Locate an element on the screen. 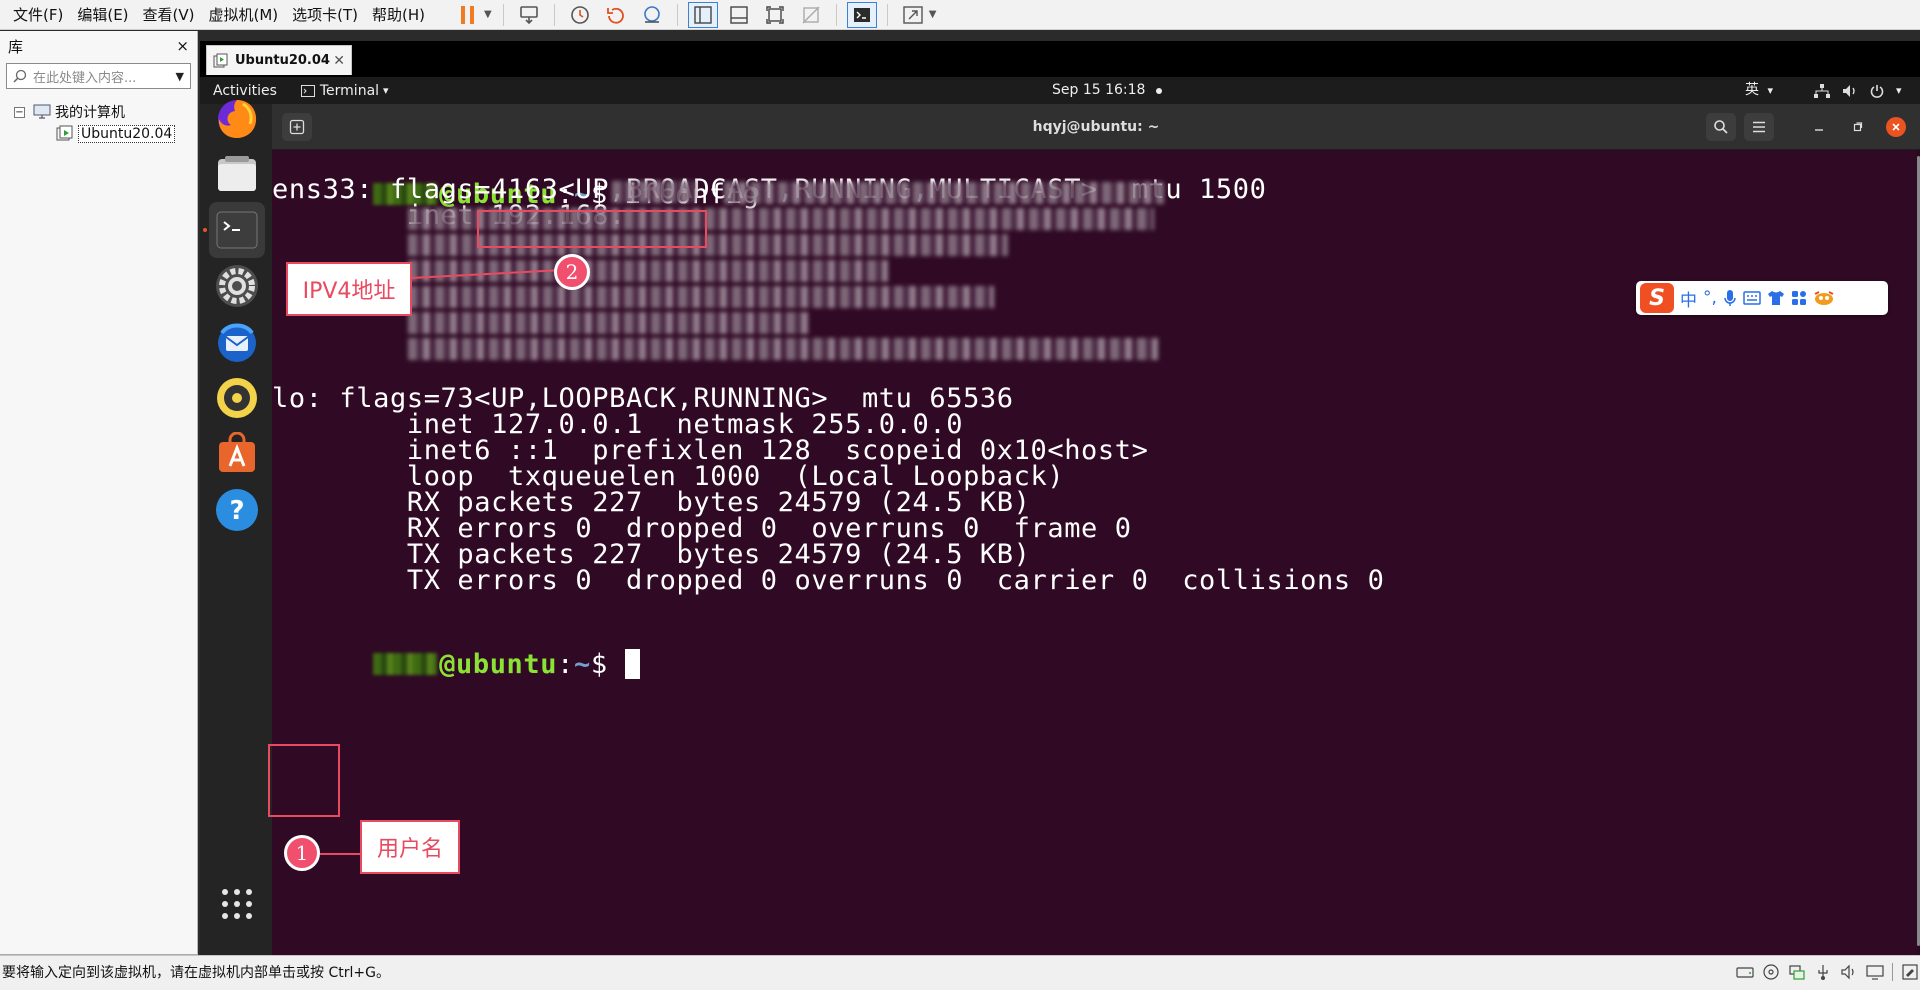 The width and height of the screenshot is (1920, 990). system-menu: ▾ is located at coordinates (1858, 90).